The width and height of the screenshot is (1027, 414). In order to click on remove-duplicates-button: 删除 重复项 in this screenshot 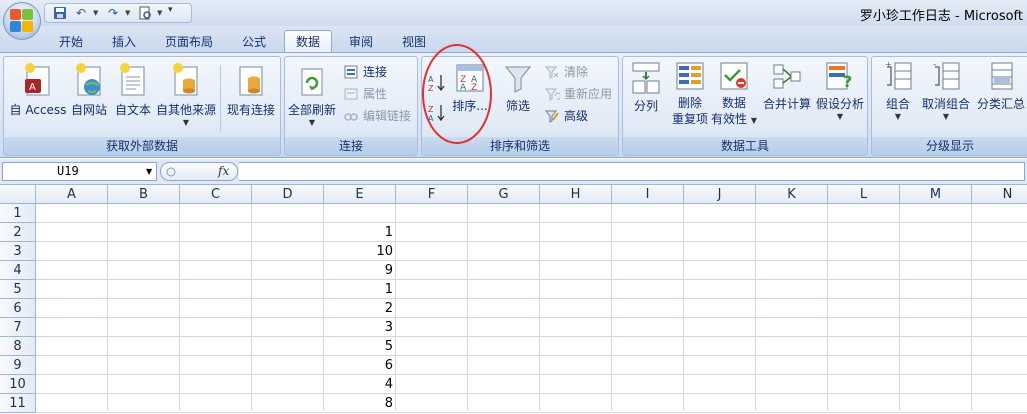, I will do `click(690, 94)`.